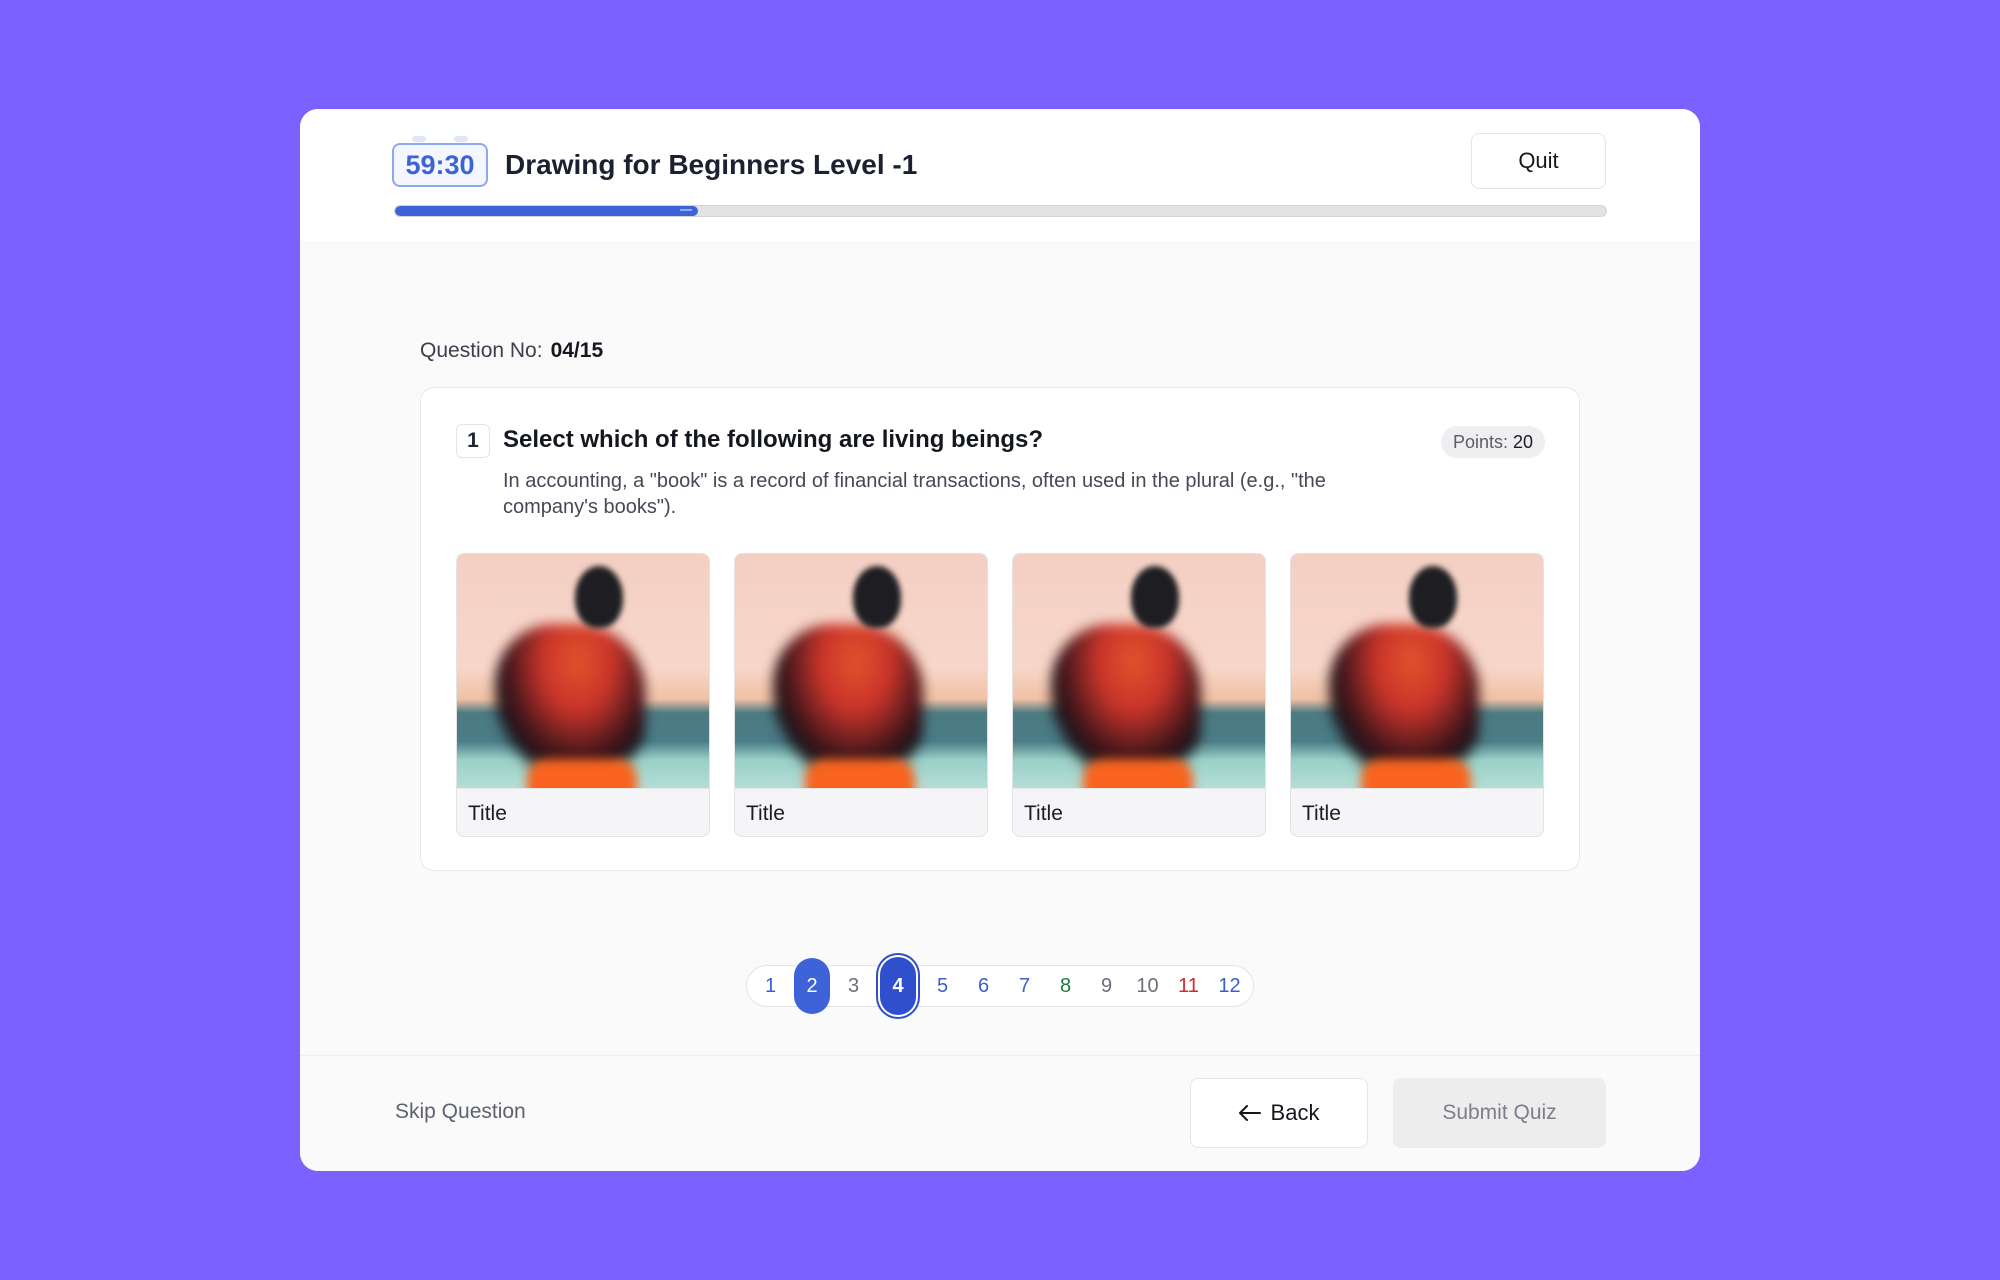  Describe the element at coordinates (1480, 441) in the screenshot. I see `points-label: Points:` at that location.